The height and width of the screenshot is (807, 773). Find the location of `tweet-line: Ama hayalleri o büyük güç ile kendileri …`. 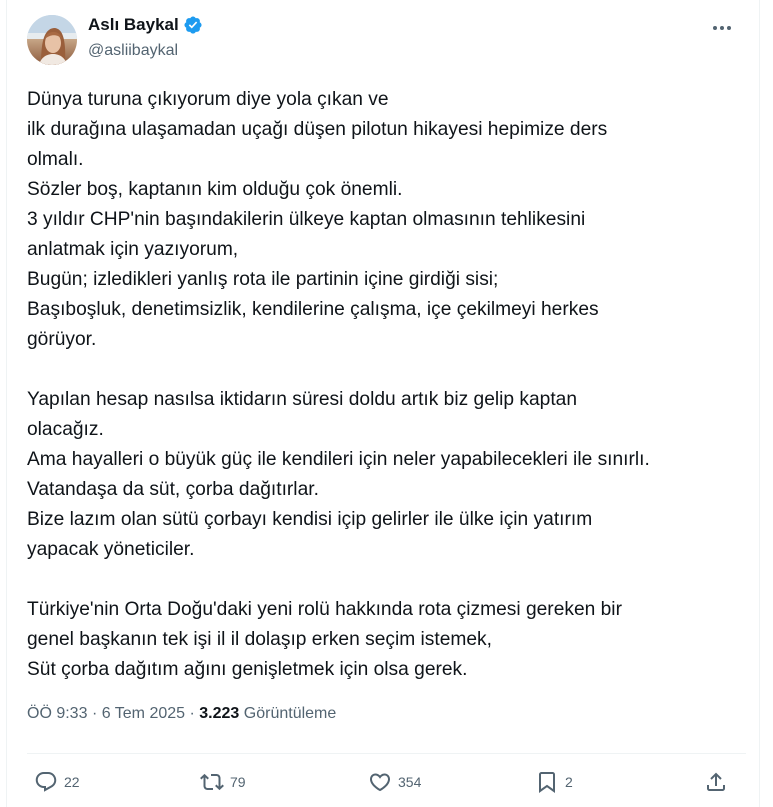

tweet-line: Ama hayalleri o büyük güç ile kendileri … is located at coordinates (338, 459).